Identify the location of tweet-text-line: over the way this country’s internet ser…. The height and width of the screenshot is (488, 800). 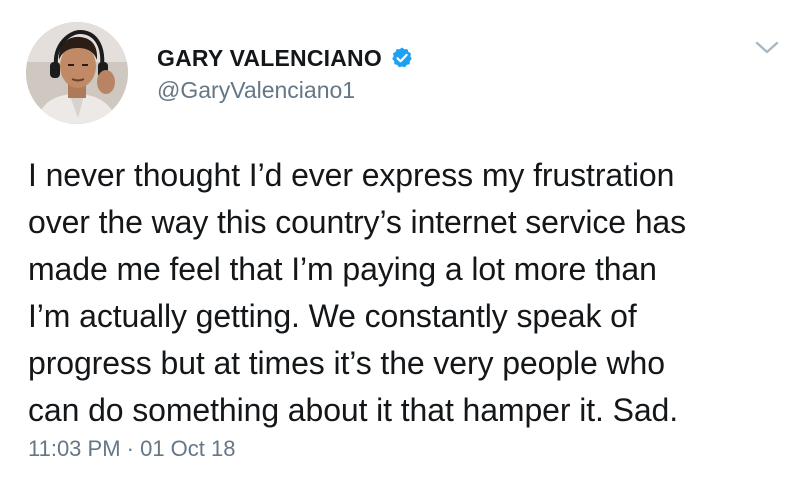
(357, 222).